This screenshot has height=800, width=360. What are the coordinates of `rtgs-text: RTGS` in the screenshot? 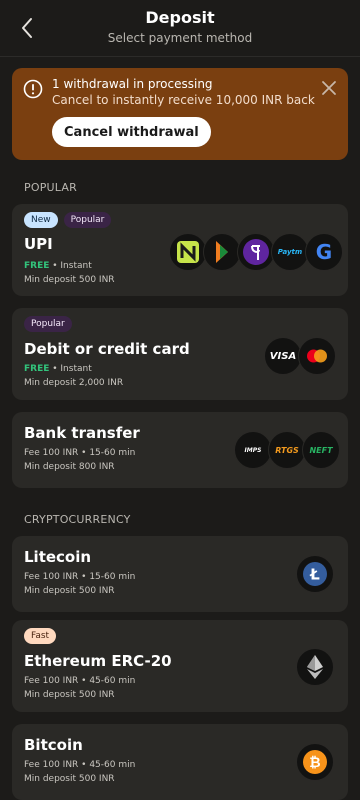 It's located at (287, 450).